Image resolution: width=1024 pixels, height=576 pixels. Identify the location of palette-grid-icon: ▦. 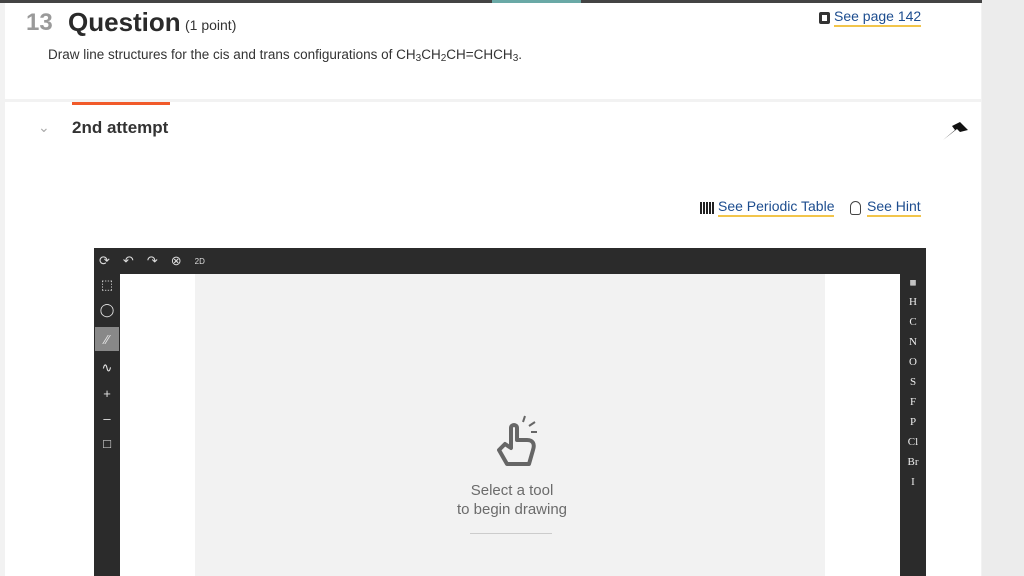
(912, 283).